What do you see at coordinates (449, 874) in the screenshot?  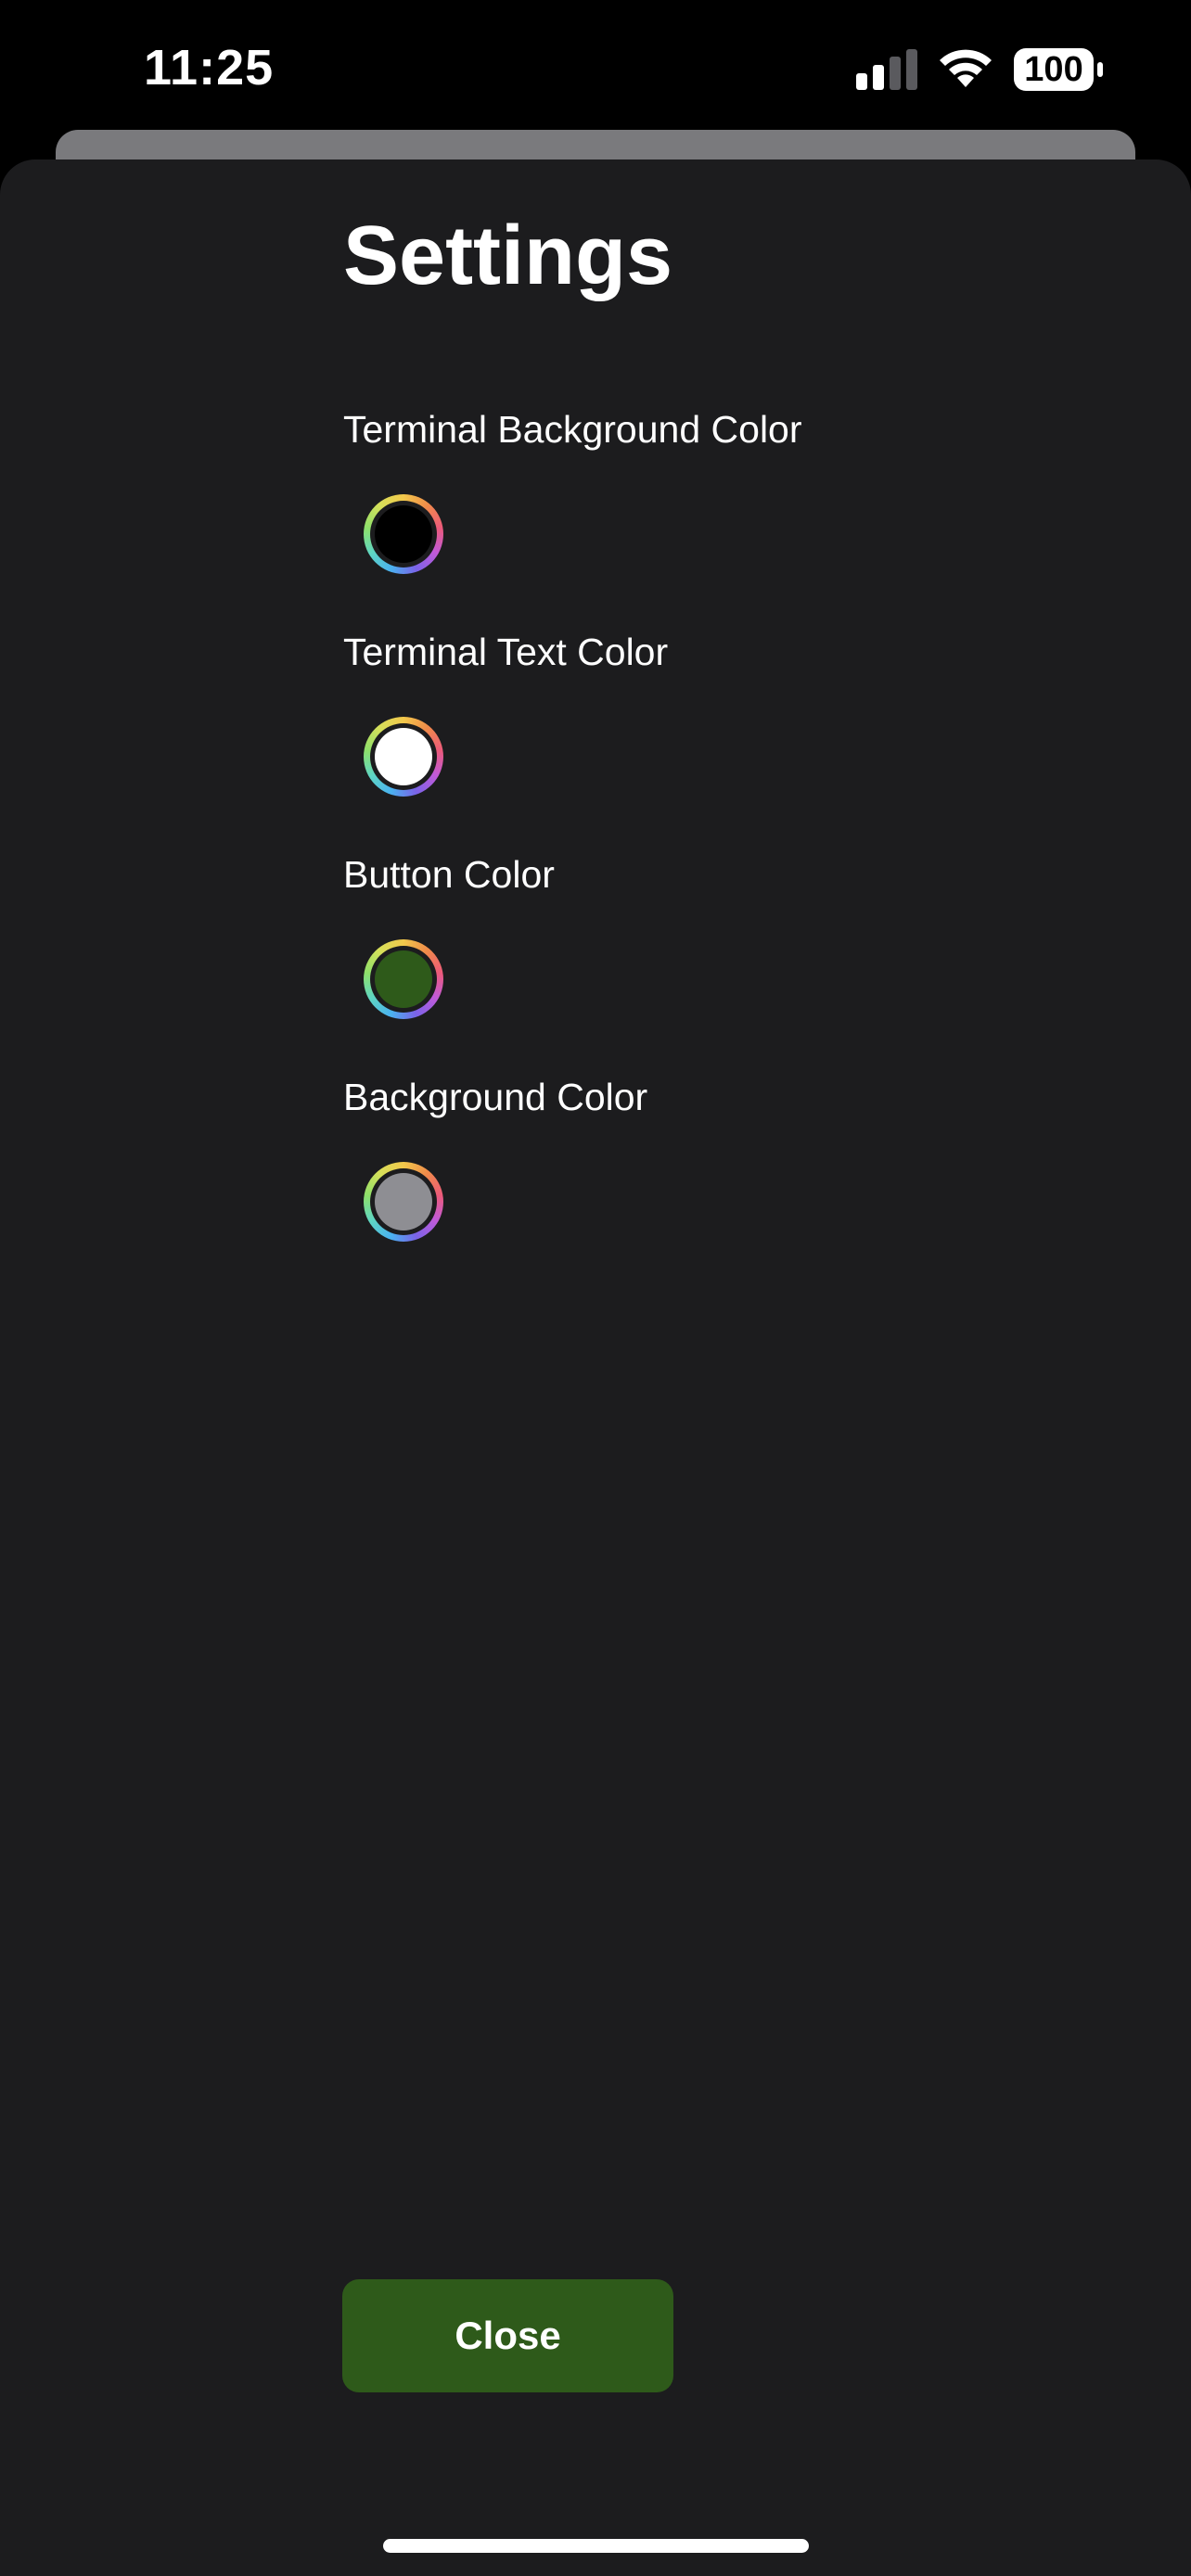 I see `button-color-label: Button Color` at bounding box center [449, 874].